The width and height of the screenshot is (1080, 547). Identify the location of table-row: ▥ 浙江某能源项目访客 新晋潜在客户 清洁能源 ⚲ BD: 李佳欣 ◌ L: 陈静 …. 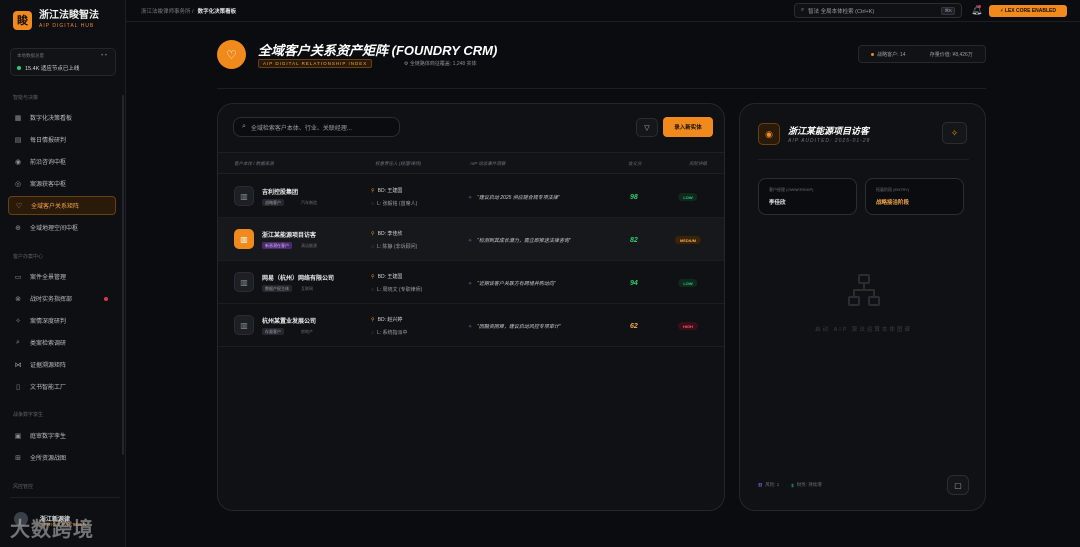
(471, 239).